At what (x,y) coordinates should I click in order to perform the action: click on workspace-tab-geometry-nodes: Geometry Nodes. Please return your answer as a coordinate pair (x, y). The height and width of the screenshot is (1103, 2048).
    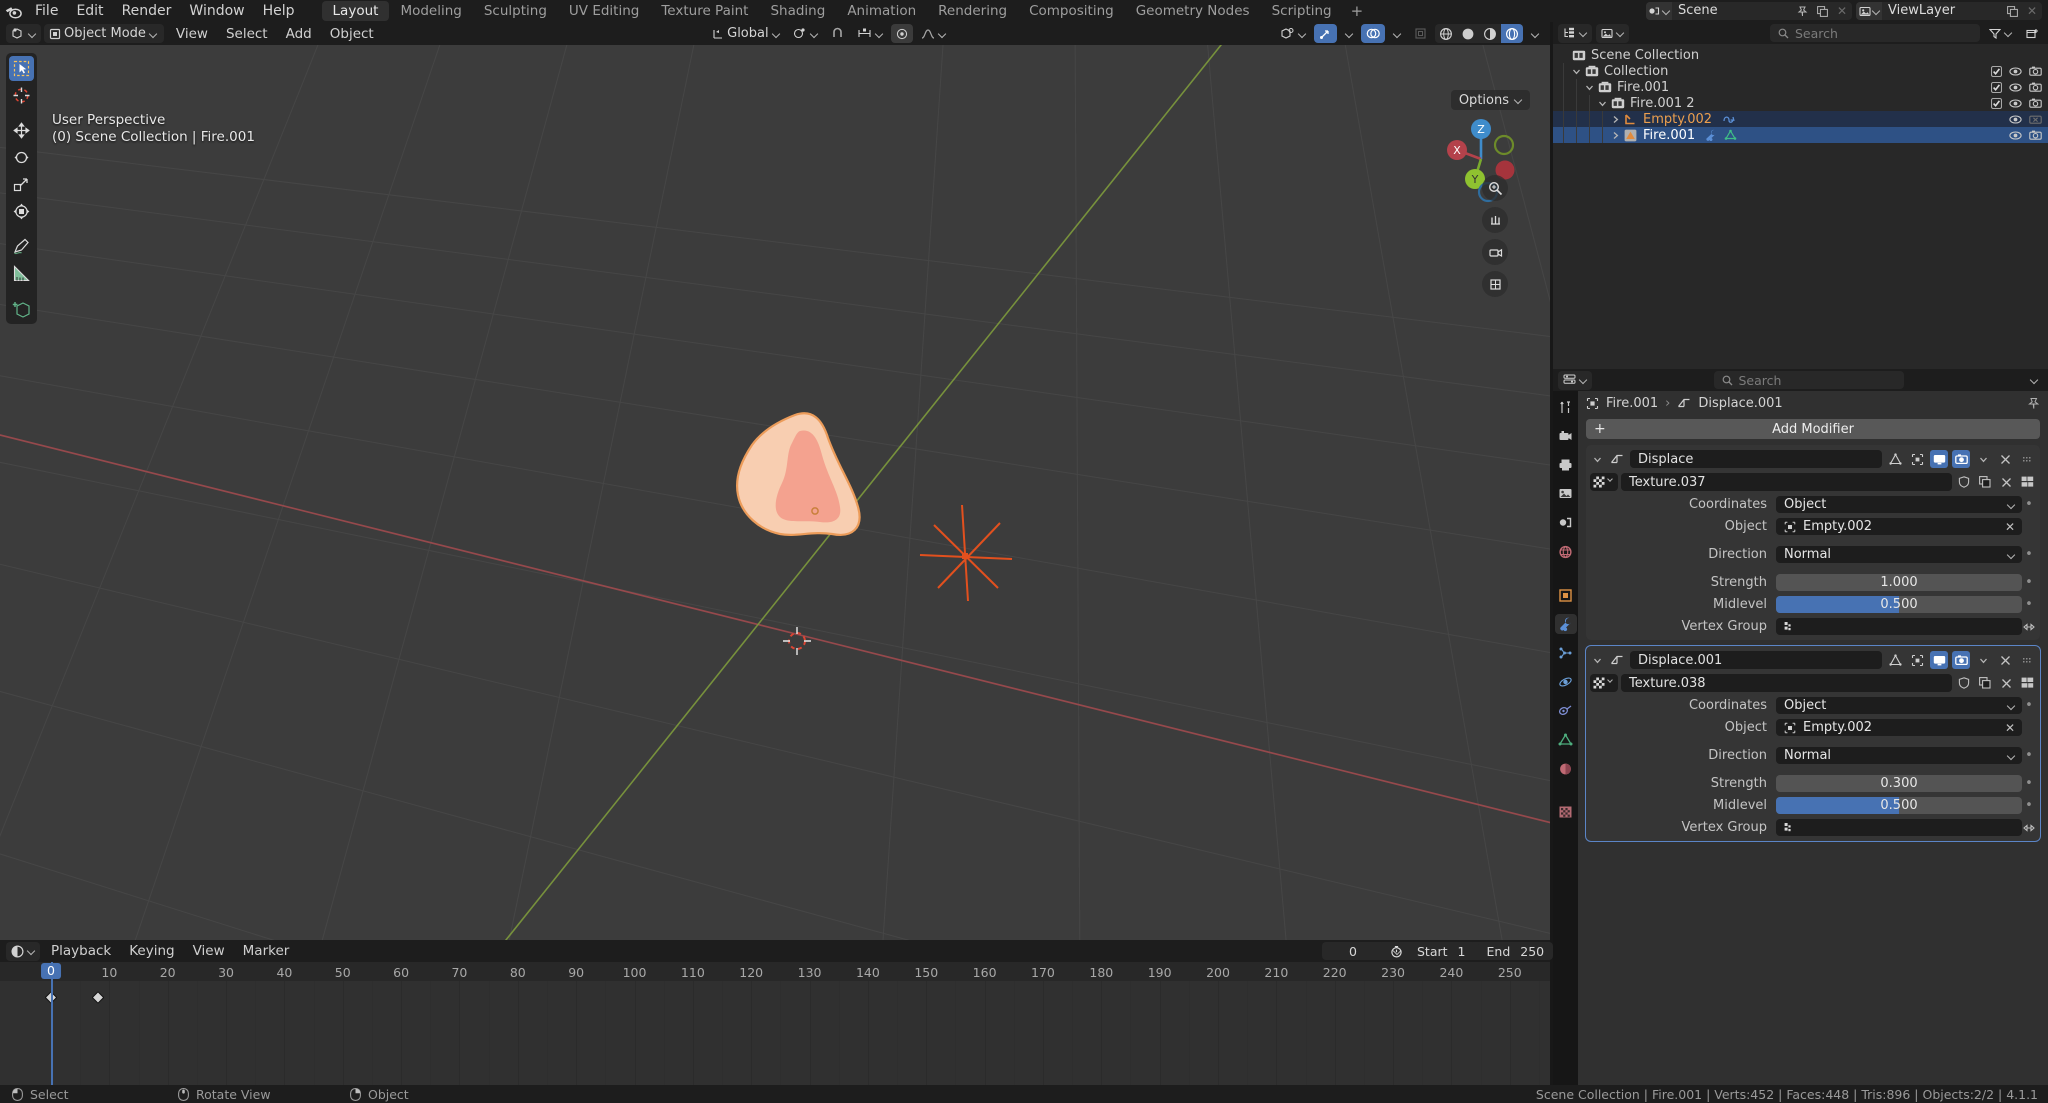
    Looking at the image, I should click on (1193, 11).